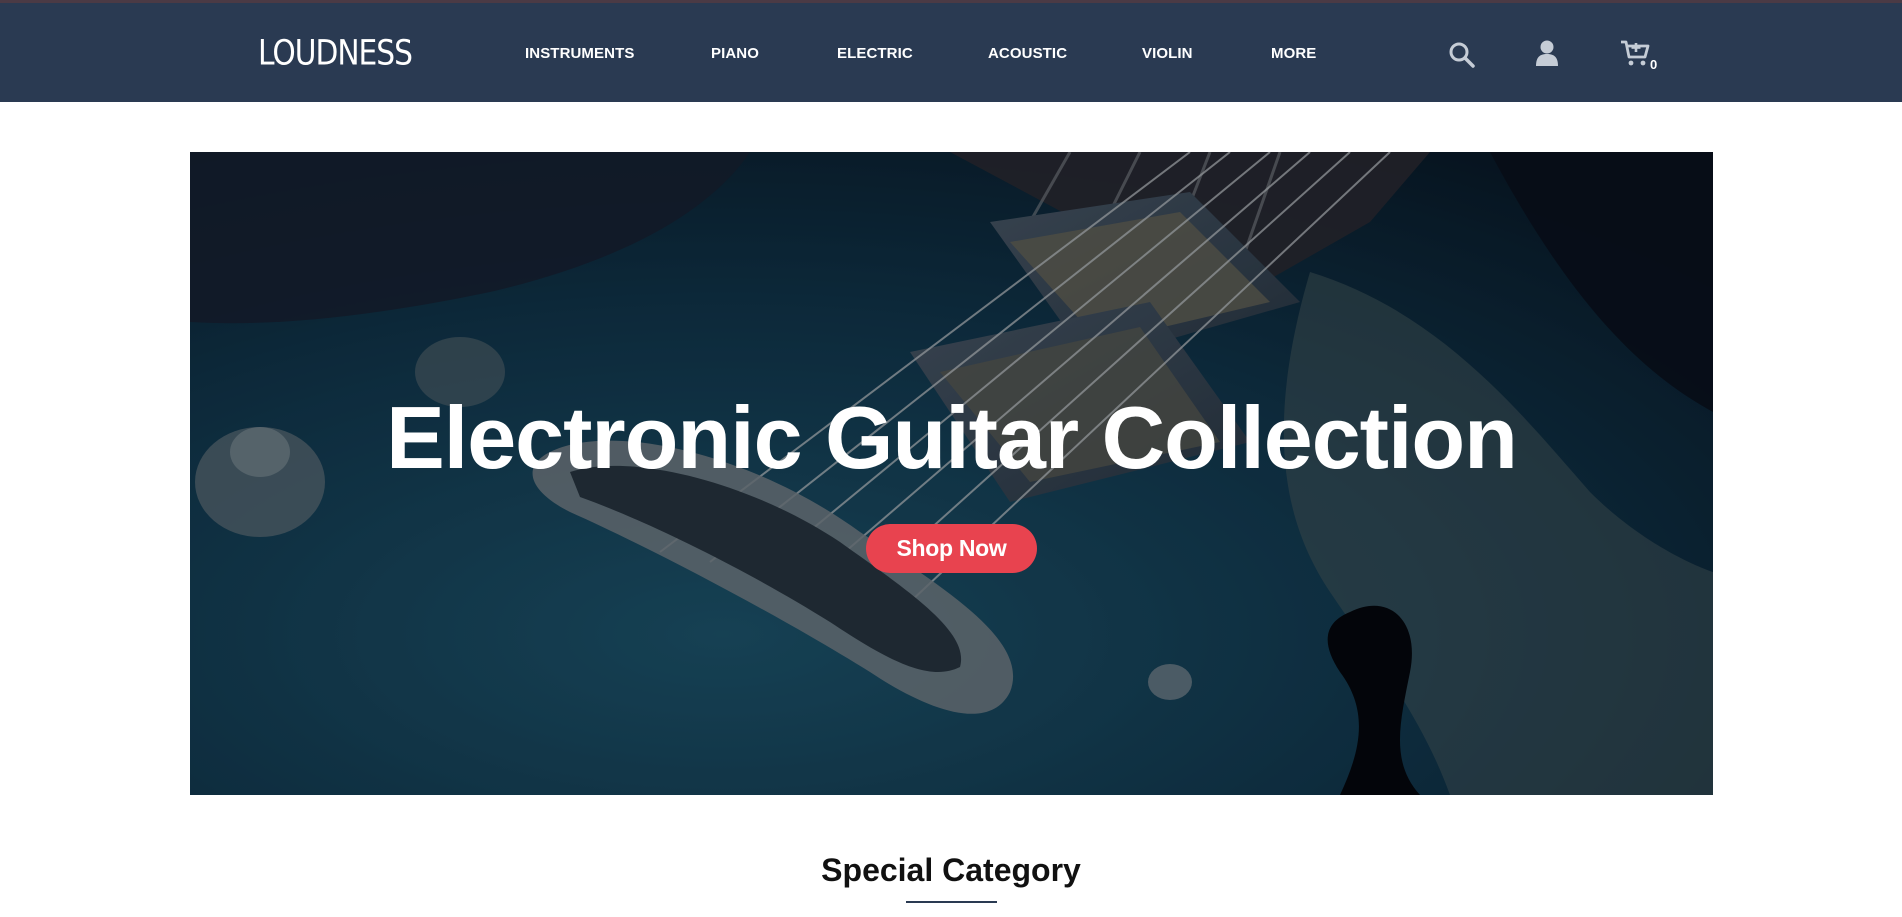 This screenshot has height=917, width=1902. I want to click on shop-now-button: Shop Now, so click(951, 548).